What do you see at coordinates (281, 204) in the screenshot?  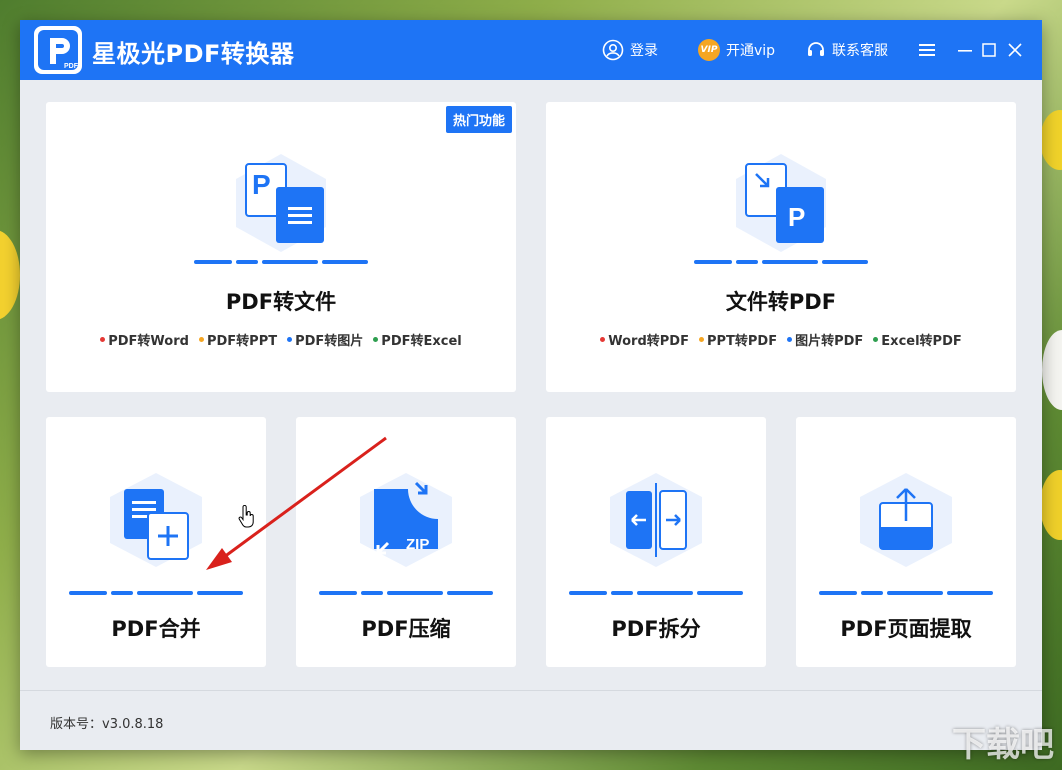 I see `pdf-to-file-icon: P` at bounding box center [281, 204].